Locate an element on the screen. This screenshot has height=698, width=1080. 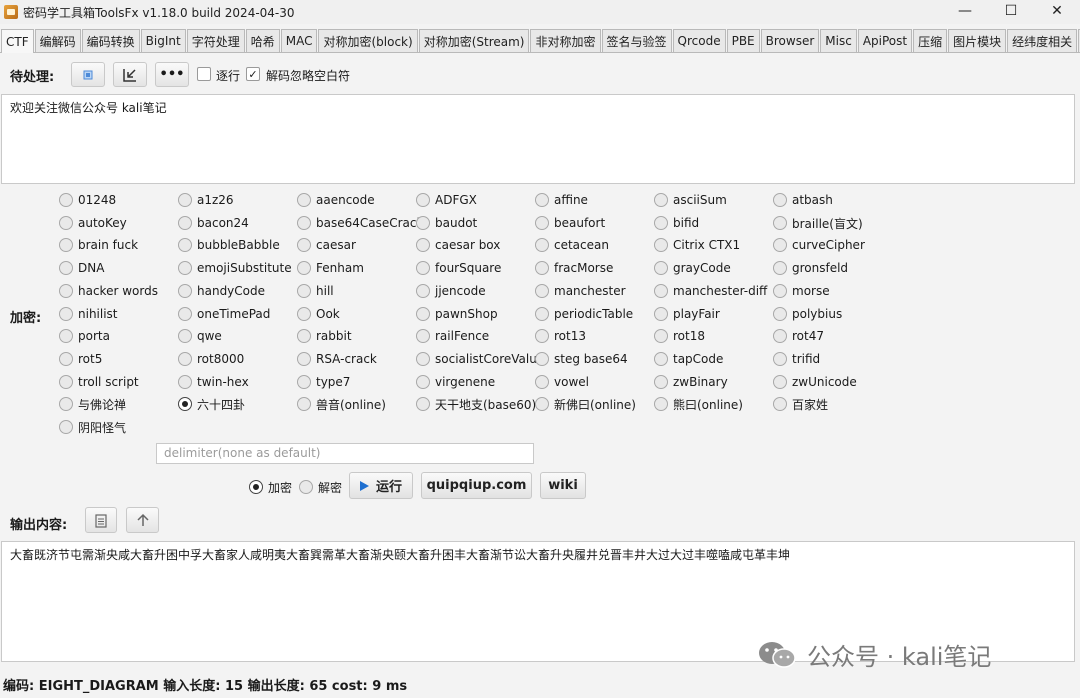
algorithm-radio: hacker words is located at coordinates (108, 291).